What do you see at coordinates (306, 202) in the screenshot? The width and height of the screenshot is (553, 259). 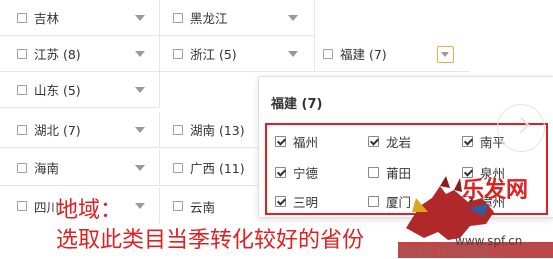 I see `city-label: 三明` at bounding box center [306, 202].